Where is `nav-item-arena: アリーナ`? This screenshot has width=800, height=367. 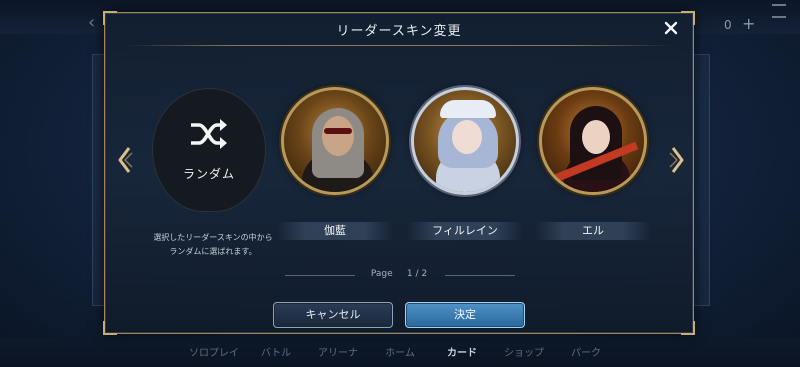 nav-item-arena: アリーナ is located at coordinates (338, 353).